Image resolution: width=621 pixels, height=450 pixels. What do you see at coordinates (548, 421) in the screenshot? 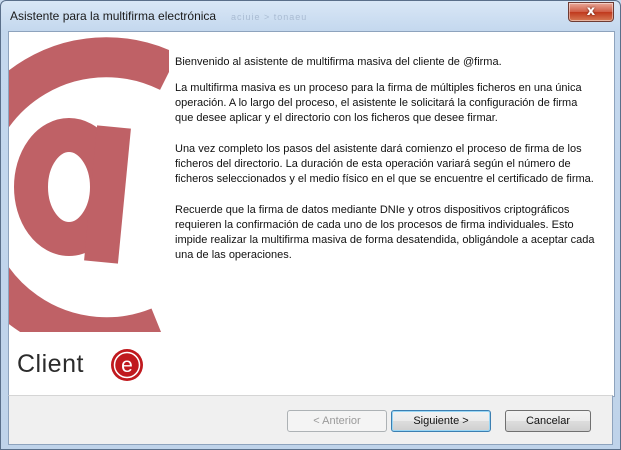
I see `cancel-button: Cancelar` at bounding box center [548, 421].